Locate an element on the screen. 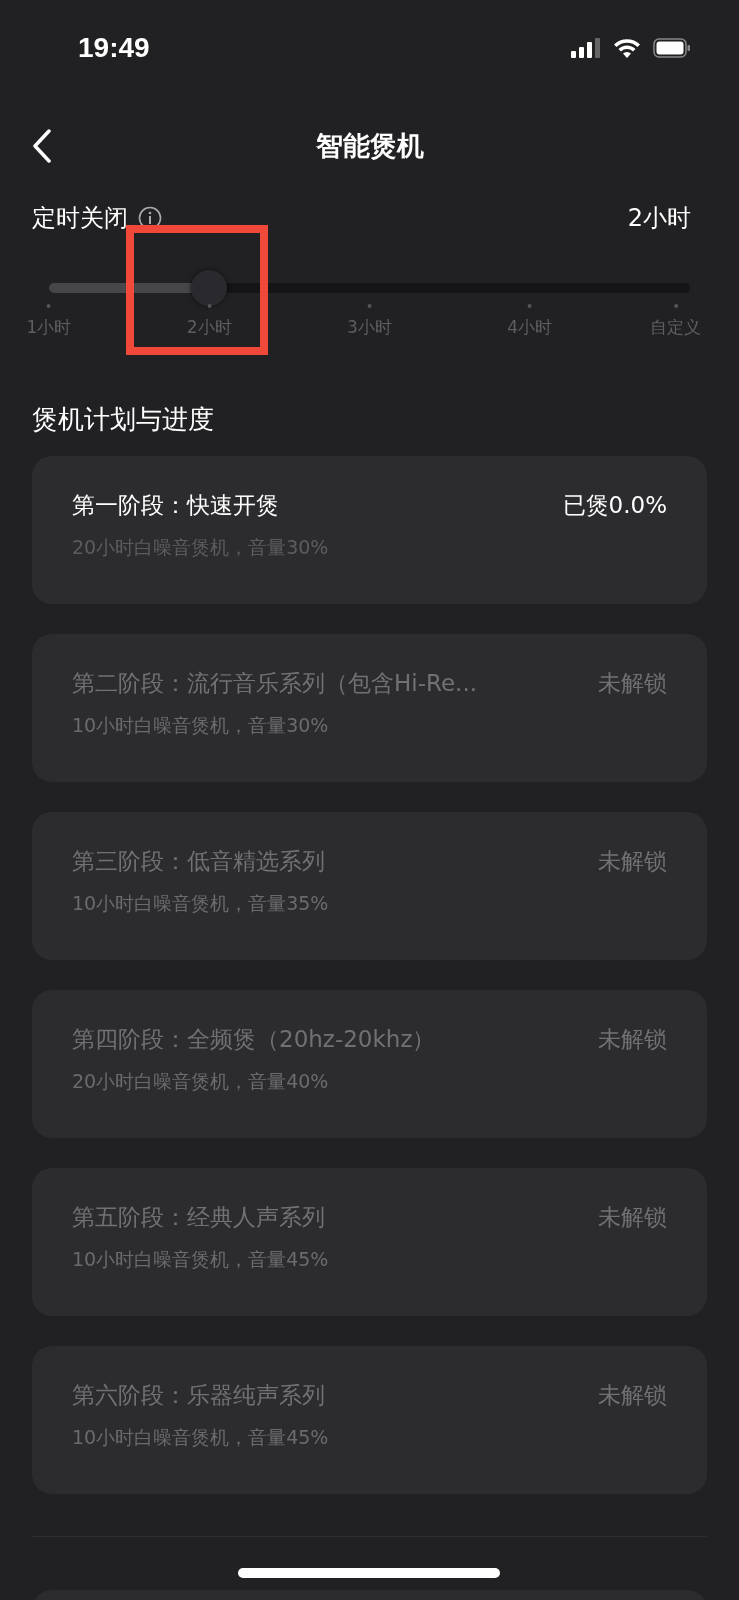 The height and width of the screenshot is (1600, 739). stage-name: 第四阶段：全频煲（20hz-20khz） is located at coordinates (254, 1039).